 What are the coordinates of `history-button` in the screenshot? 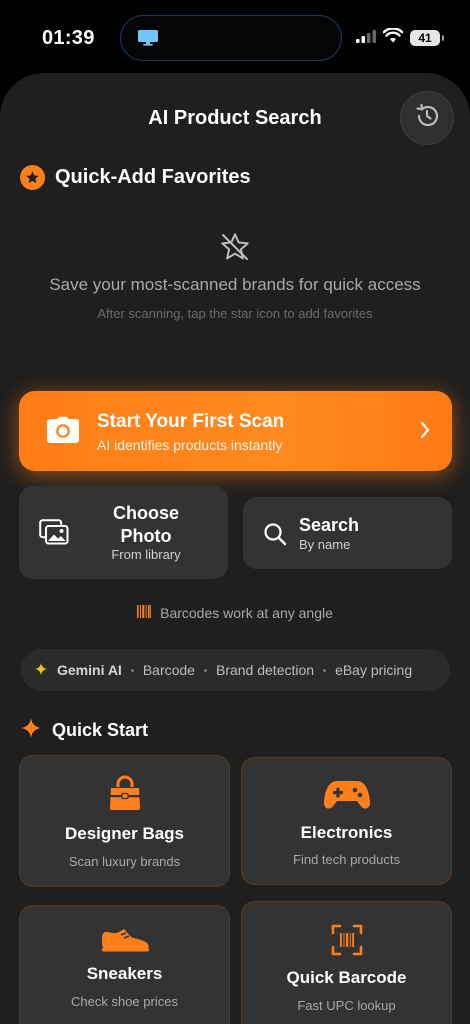 It's located at (427, 118).